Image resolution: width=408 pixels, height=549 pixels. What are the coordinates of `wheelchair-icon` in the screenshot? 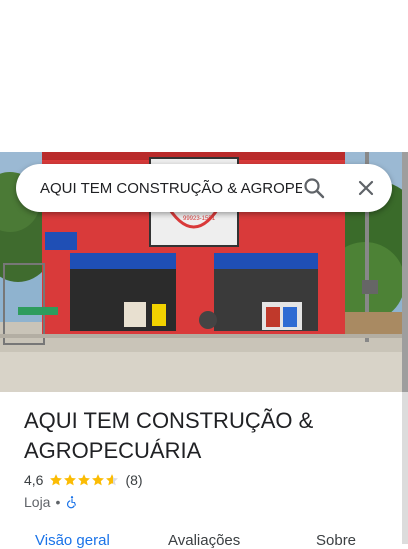 It's located at (72, 502).